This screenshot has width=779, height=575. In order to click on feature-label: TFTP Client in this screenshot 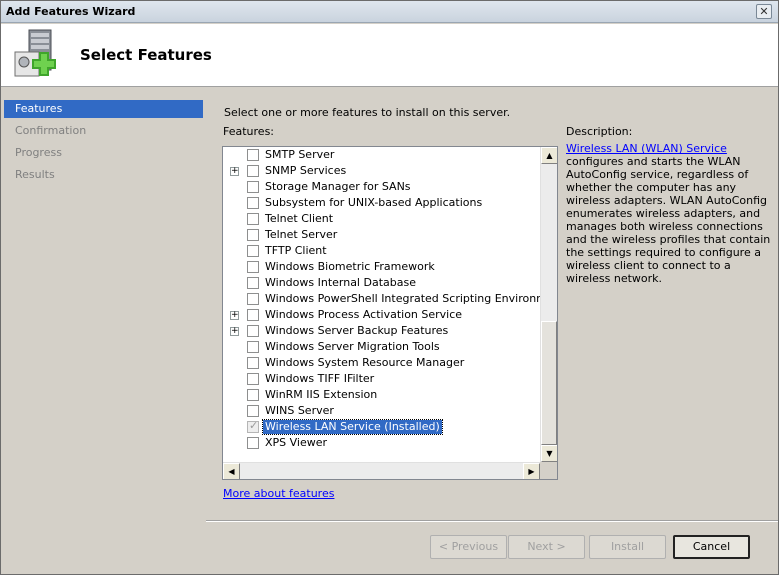, I will do `click(296, 251)`.